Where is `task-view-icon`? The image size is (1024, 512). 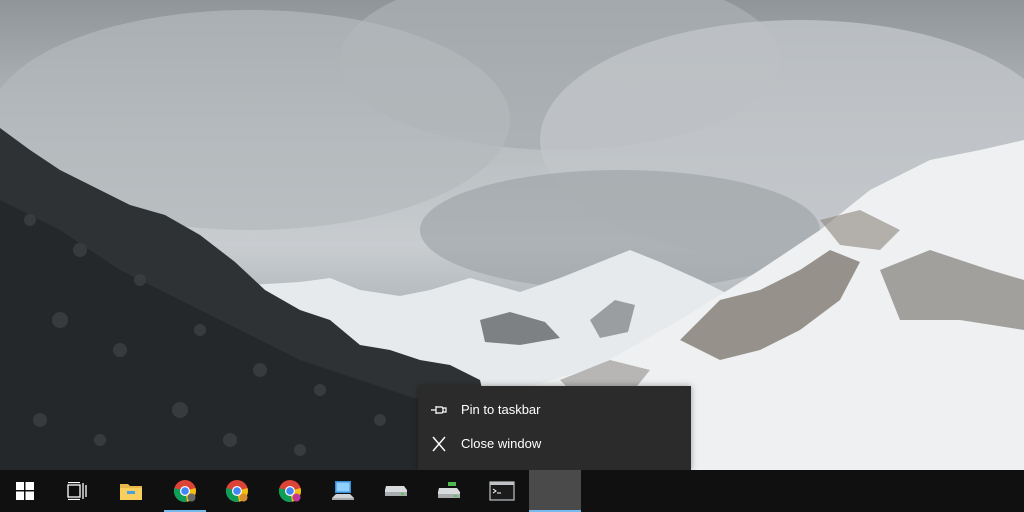
task-view-icon is located at coordinates (77, 491).